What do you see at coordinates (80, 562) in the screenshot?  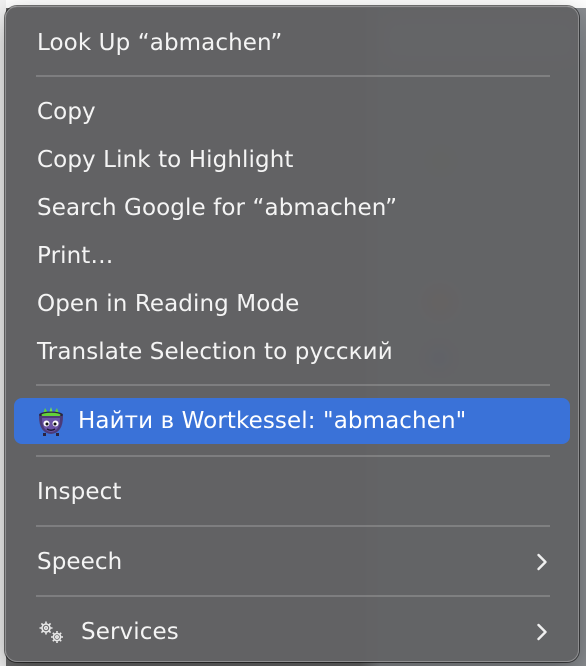 I see `menu-item-label: Speech` at bounding box center [80, 562].